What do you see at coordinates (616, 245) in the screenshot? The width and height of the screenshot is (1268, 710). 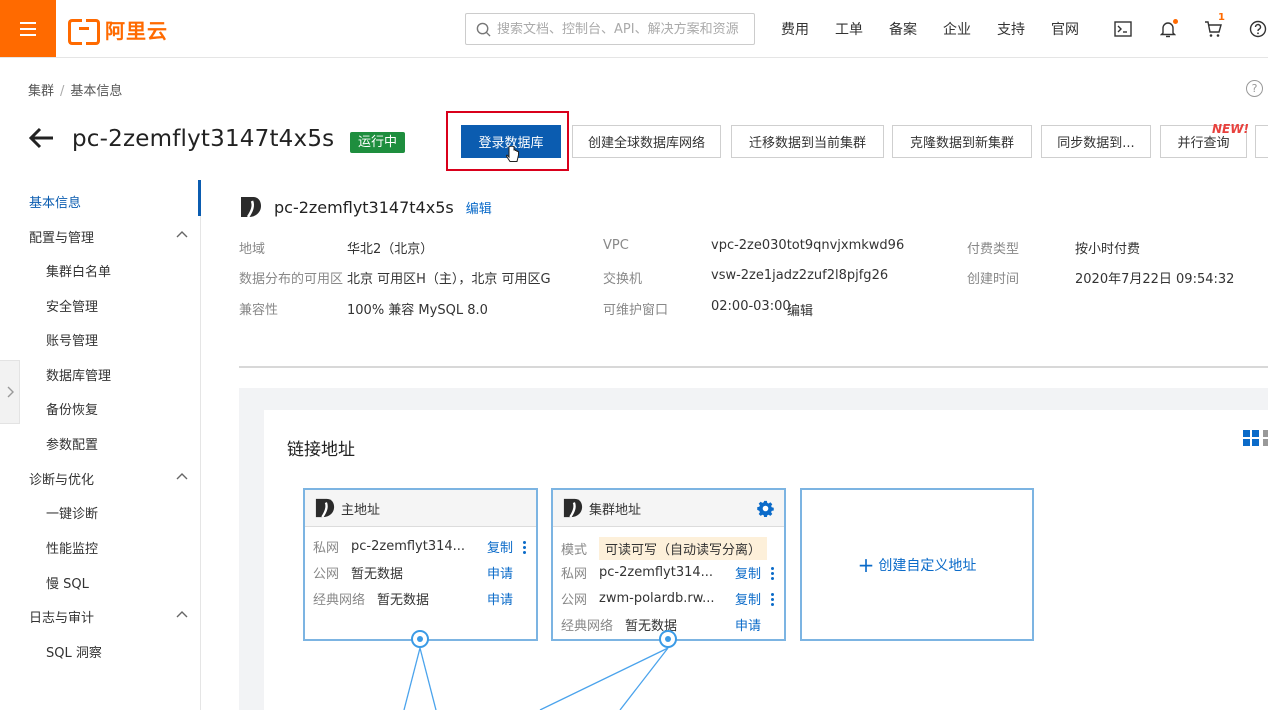 I see `vpc-label: VPC` at bounding box center [616, 245].